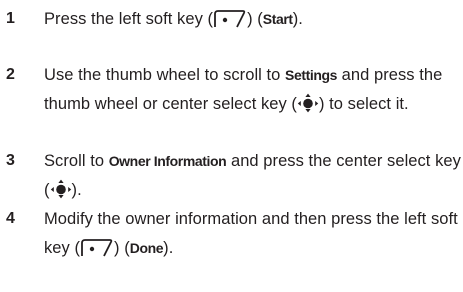  I want to click on step-text: Press the left soft key ( ) (Start)., so click(253, 19).